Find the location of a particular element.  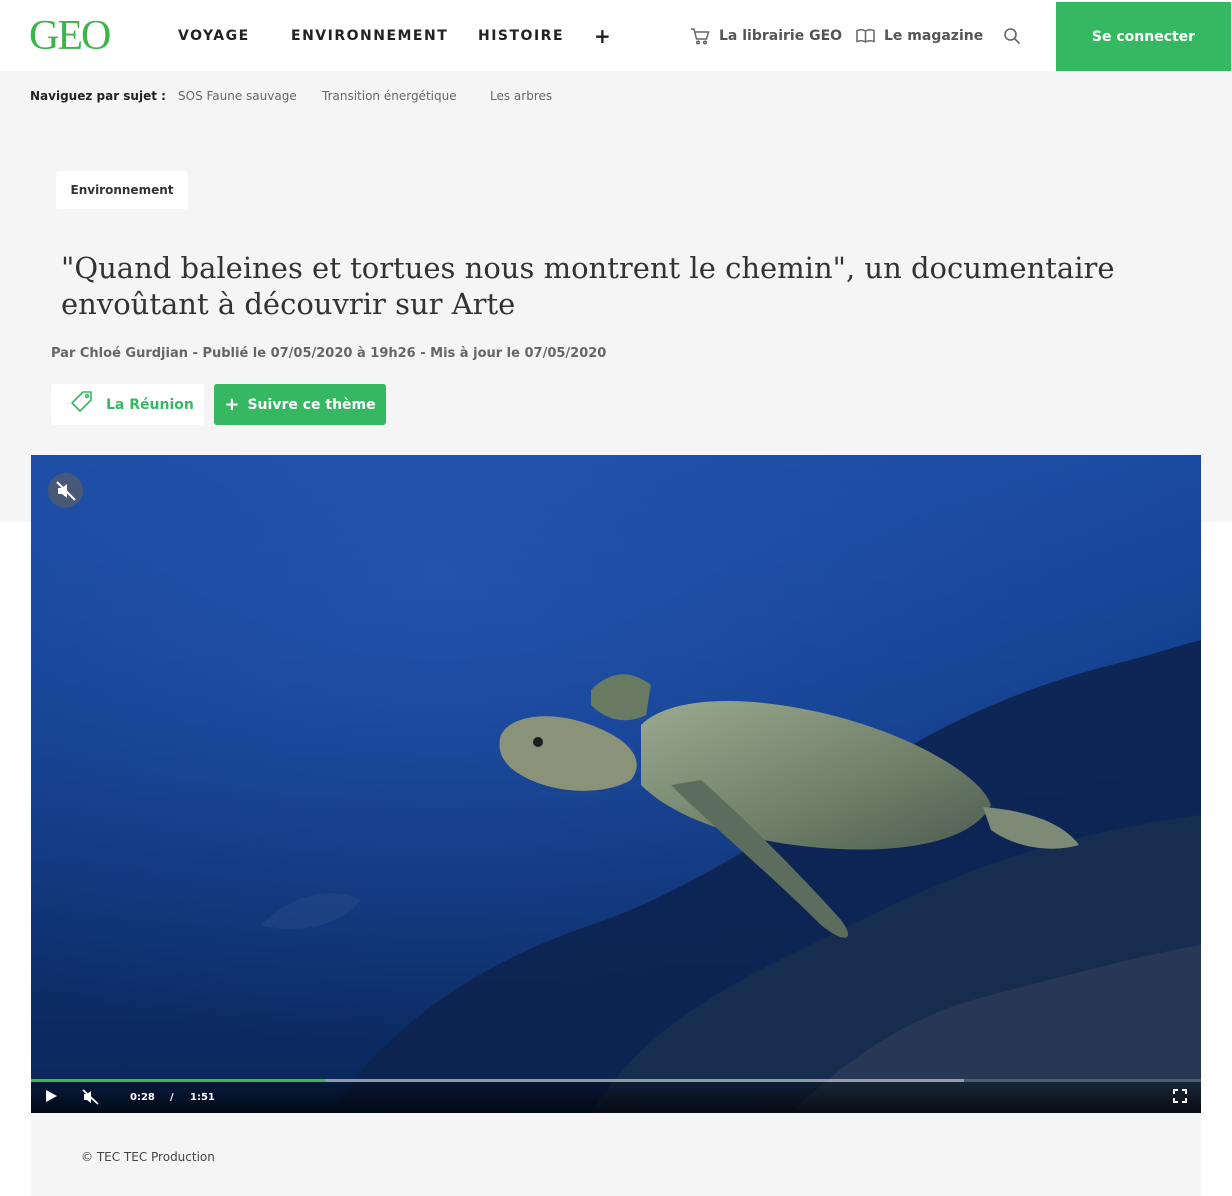

fullscreen-icon is located at coordinates (1180, 1096).